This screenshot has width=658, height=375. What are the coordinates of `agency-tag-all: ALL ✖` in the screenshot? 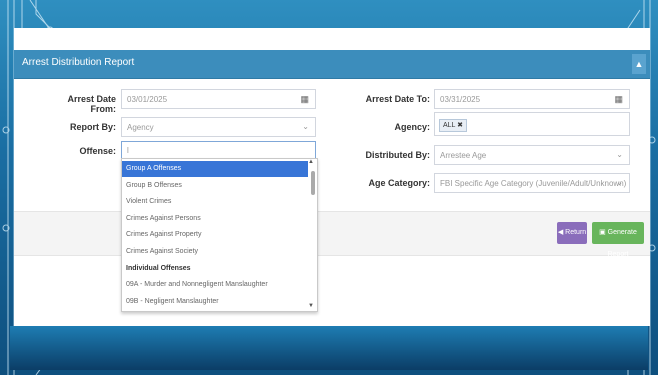 It's located at (453, 125).